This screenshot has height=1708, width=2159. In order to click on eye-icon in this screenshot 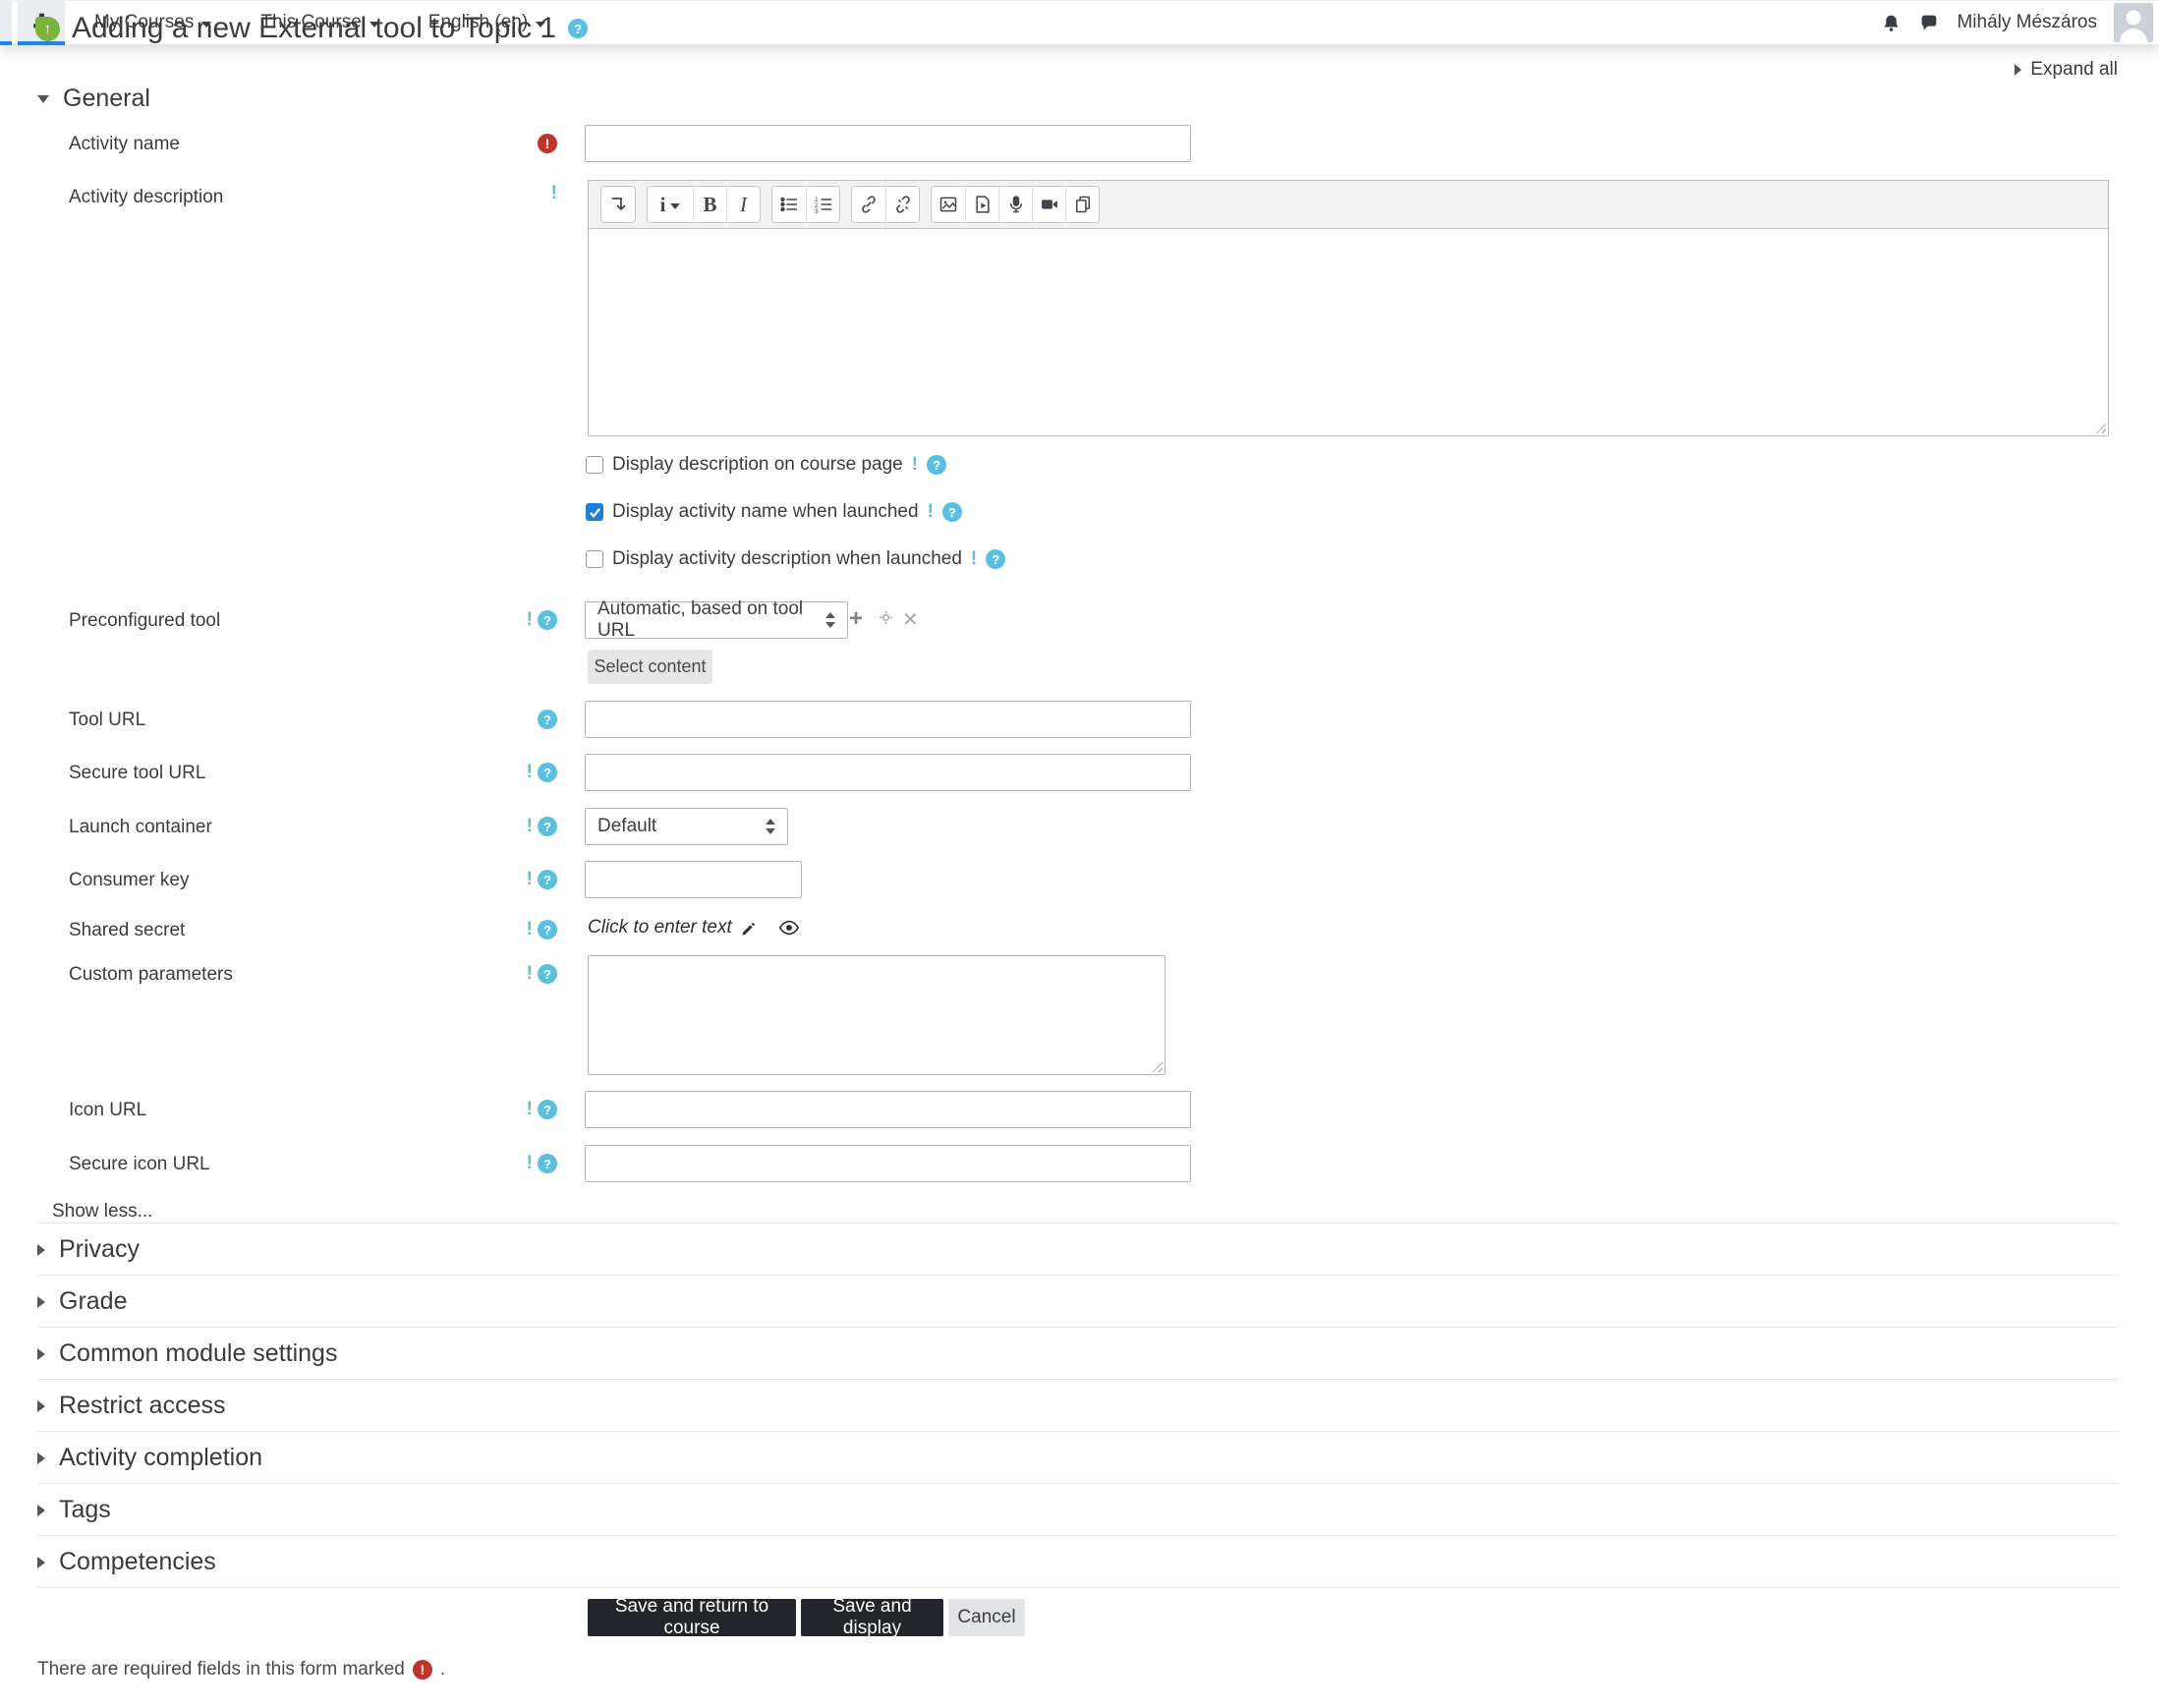, I will do `click(789, 928)`.